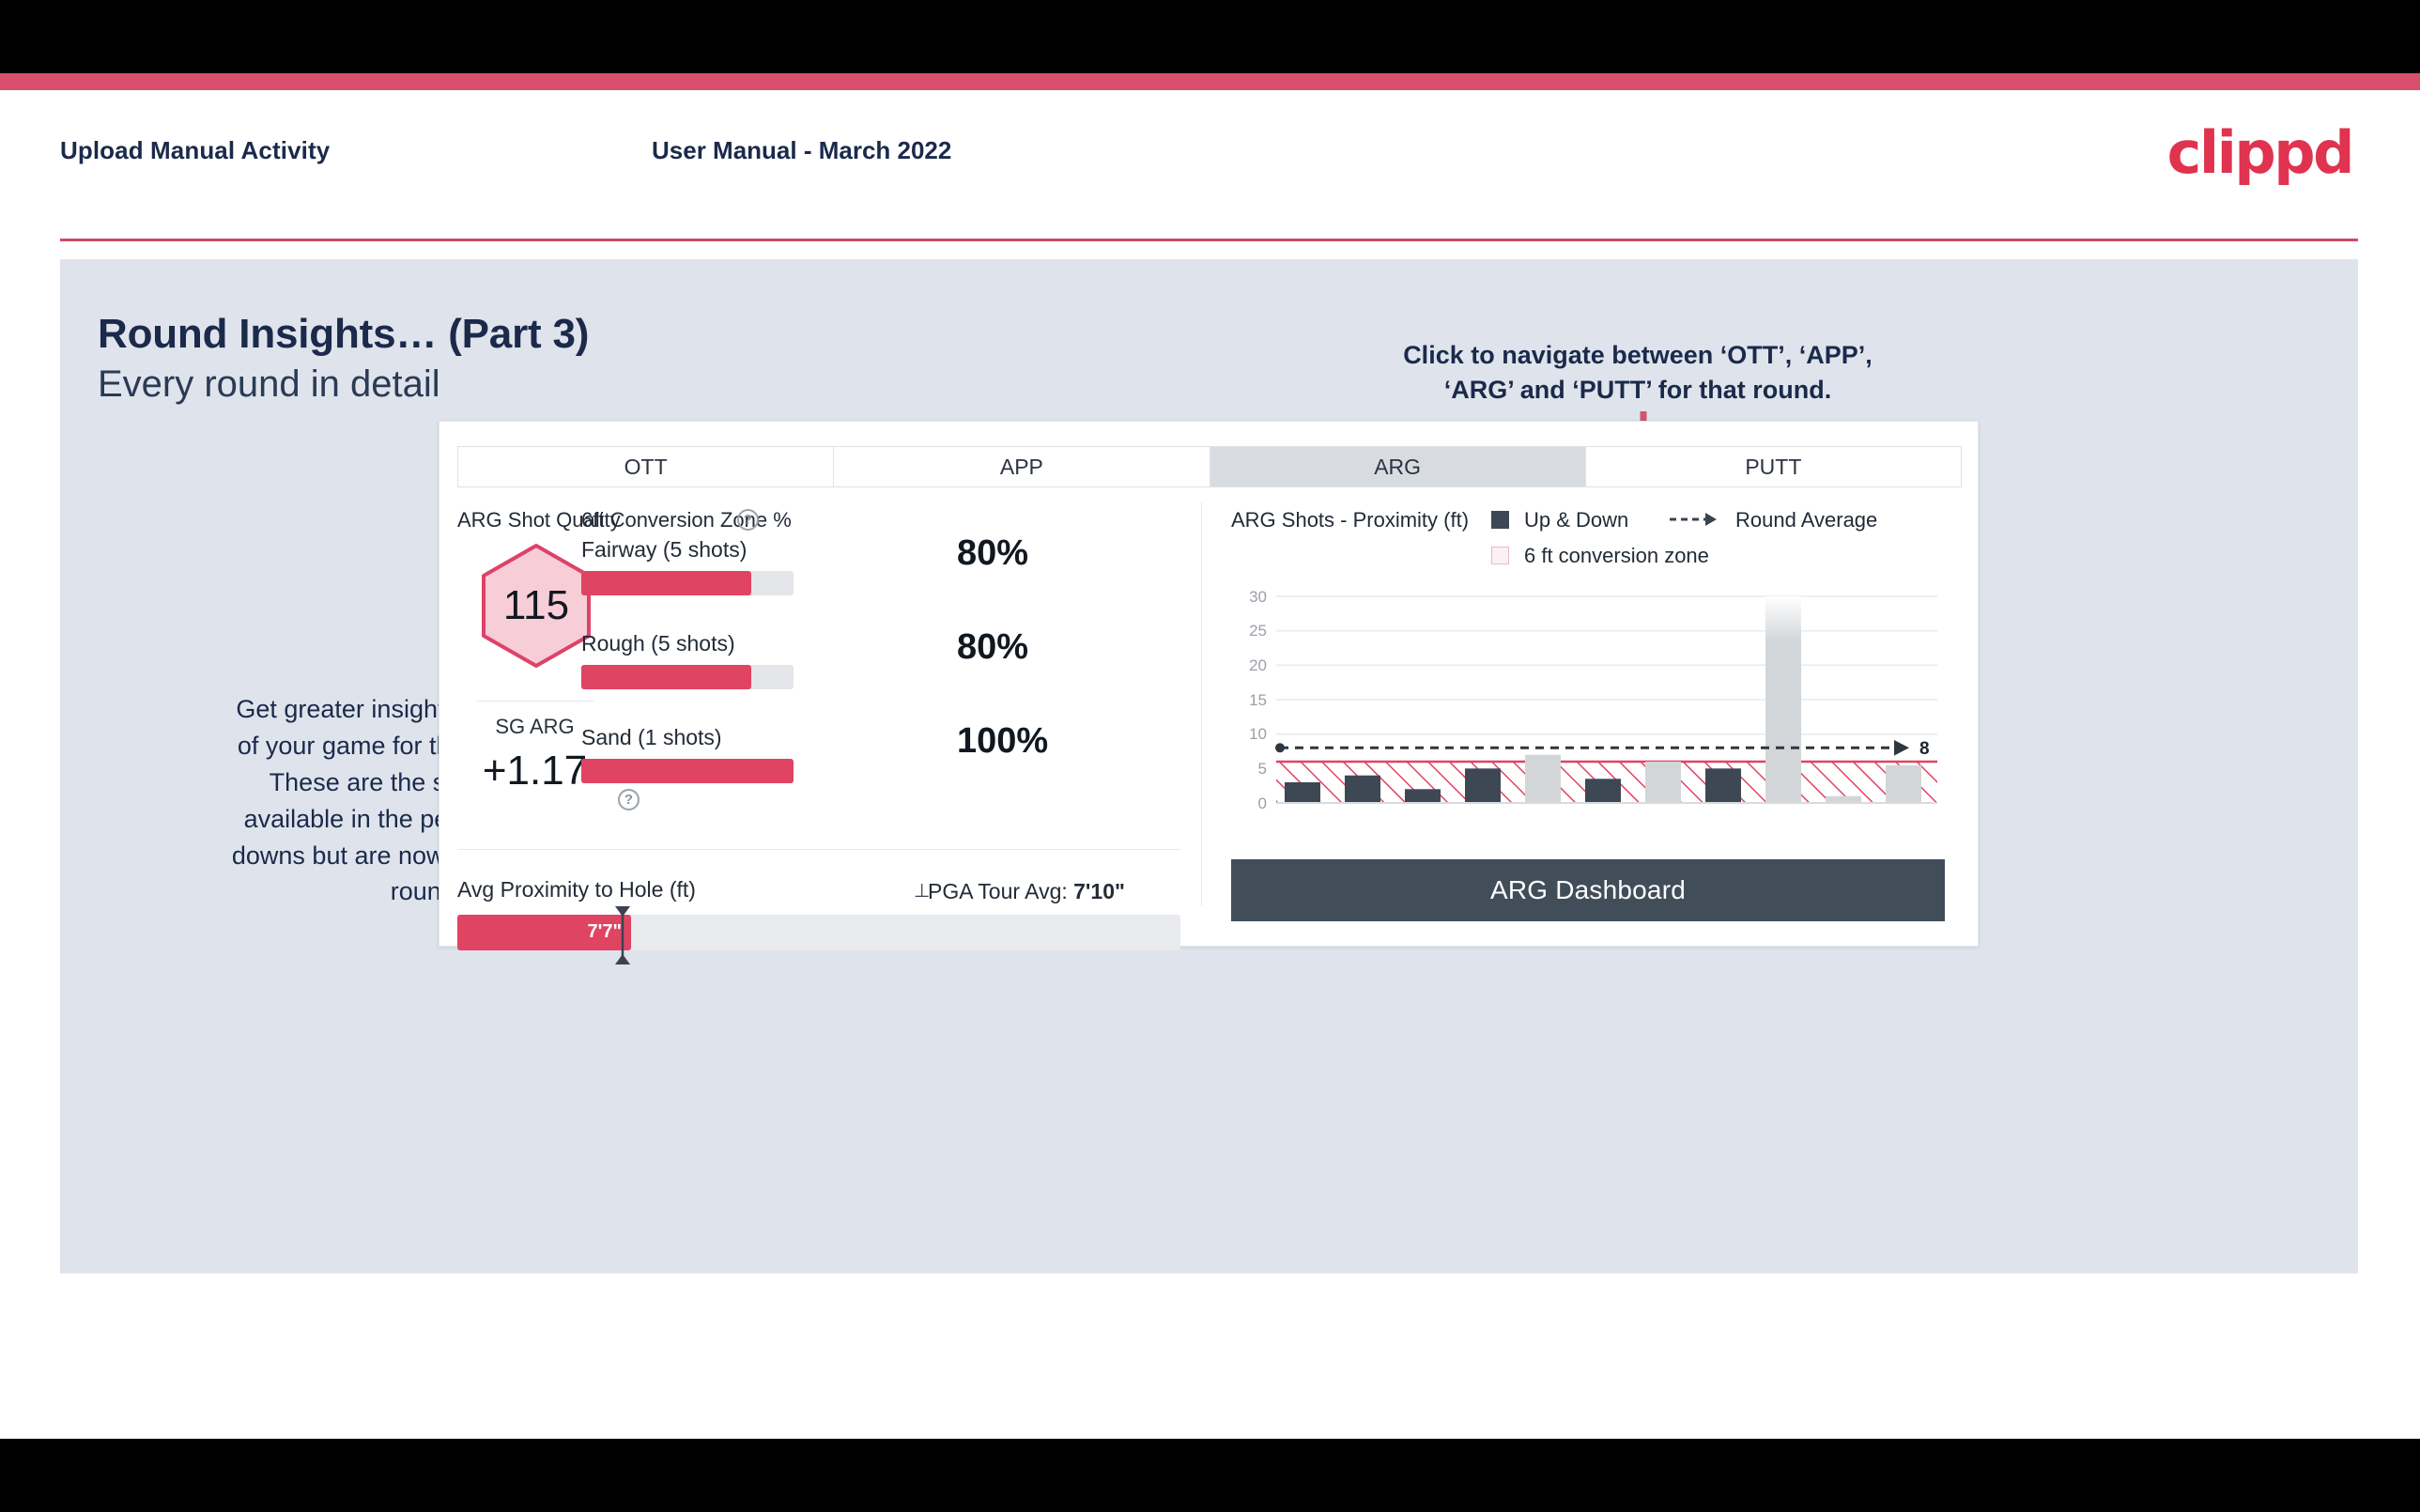  Describe the element at coordinates (818, 849) in the screenshot. I see `left-section-divider` at that location.